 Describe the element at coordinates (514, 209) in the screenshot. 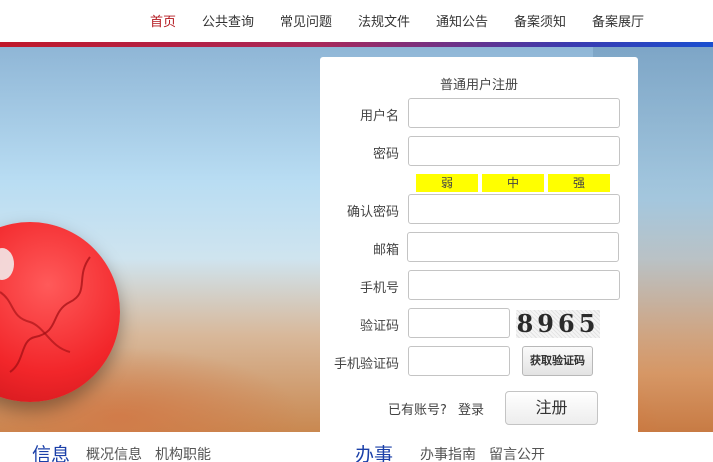

I see `confirm-password-input` at that location.